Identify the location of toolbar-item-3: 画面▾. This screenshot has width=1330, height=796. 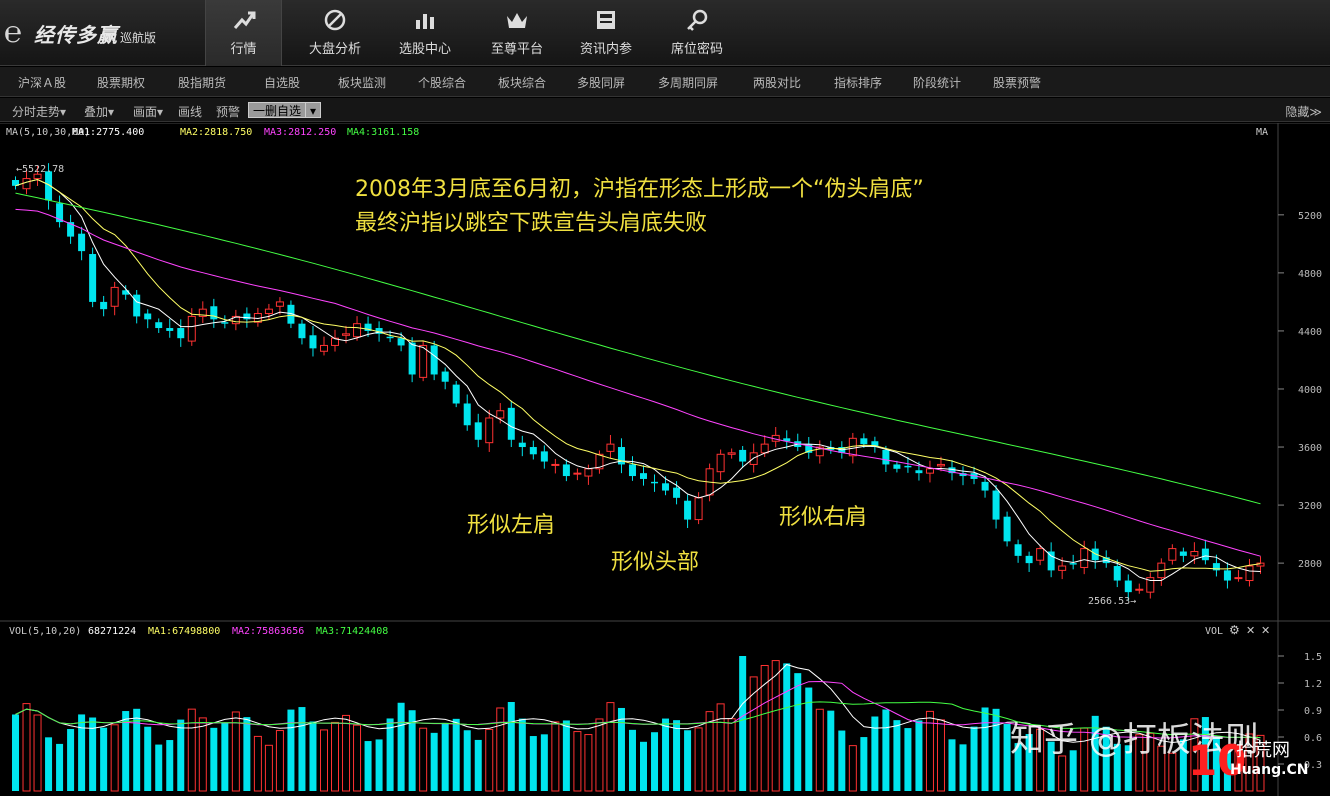
(148, 111).